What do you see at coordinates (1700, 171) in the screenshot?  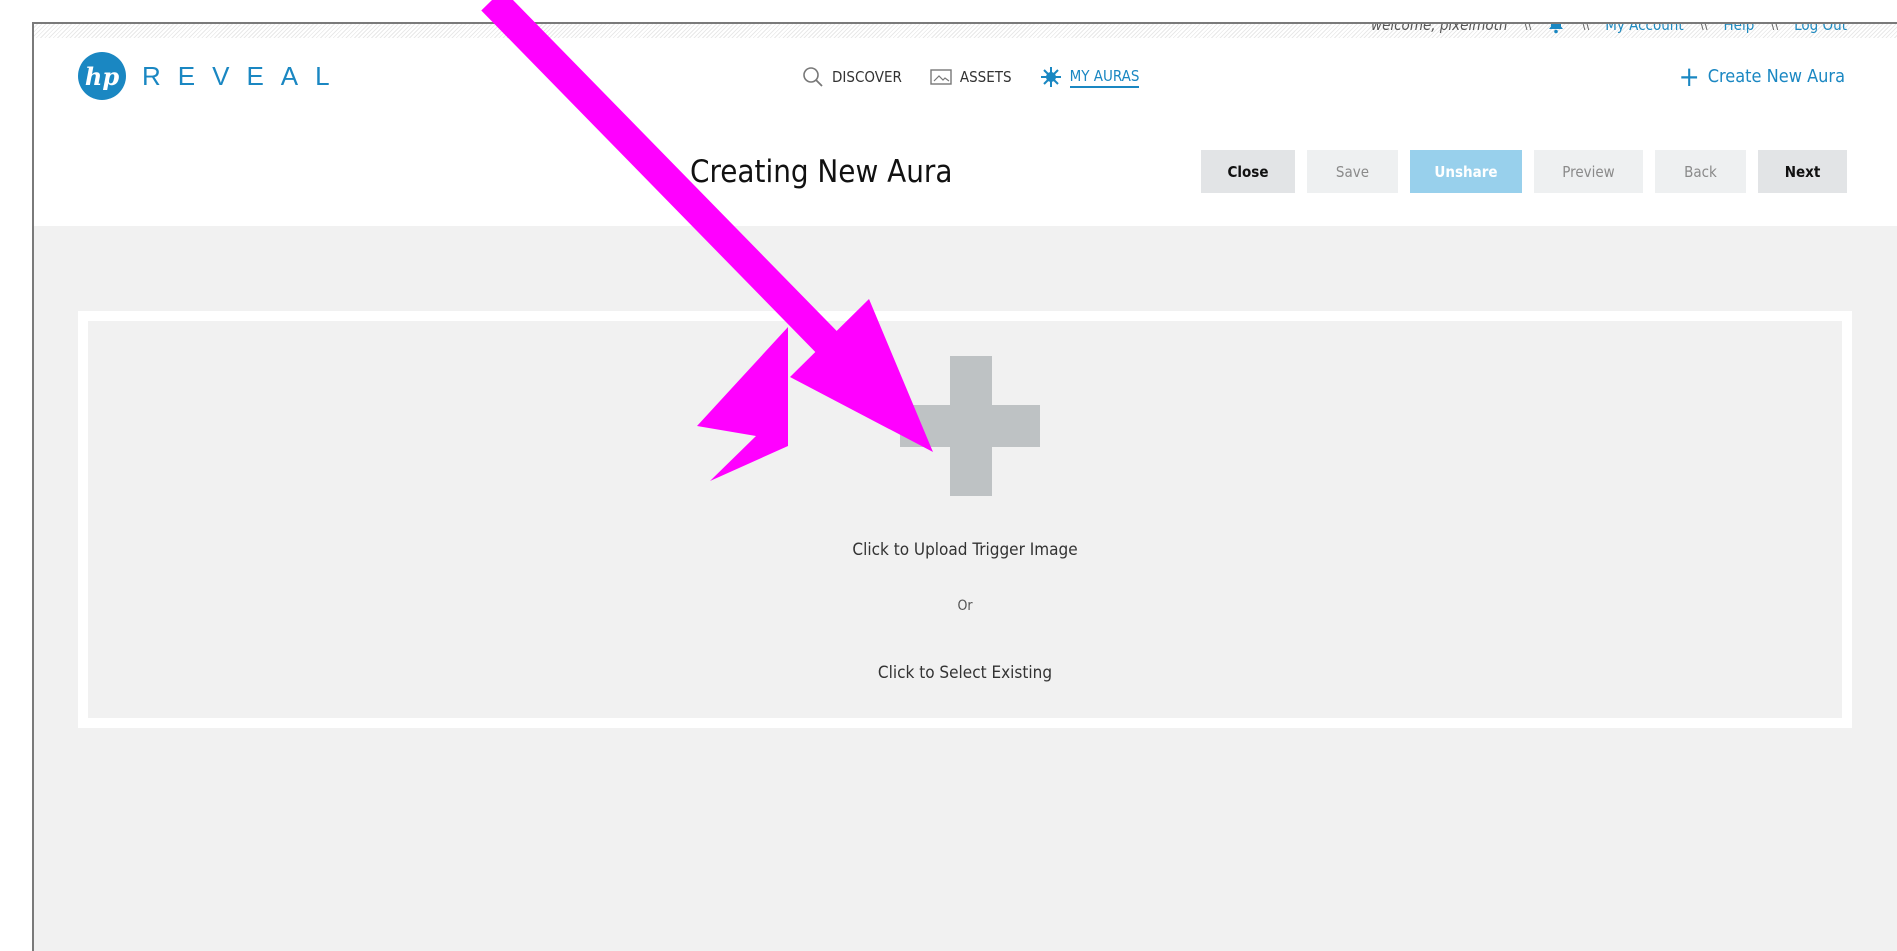 I see `back-button: Back` at bounding box center [1700, 171].